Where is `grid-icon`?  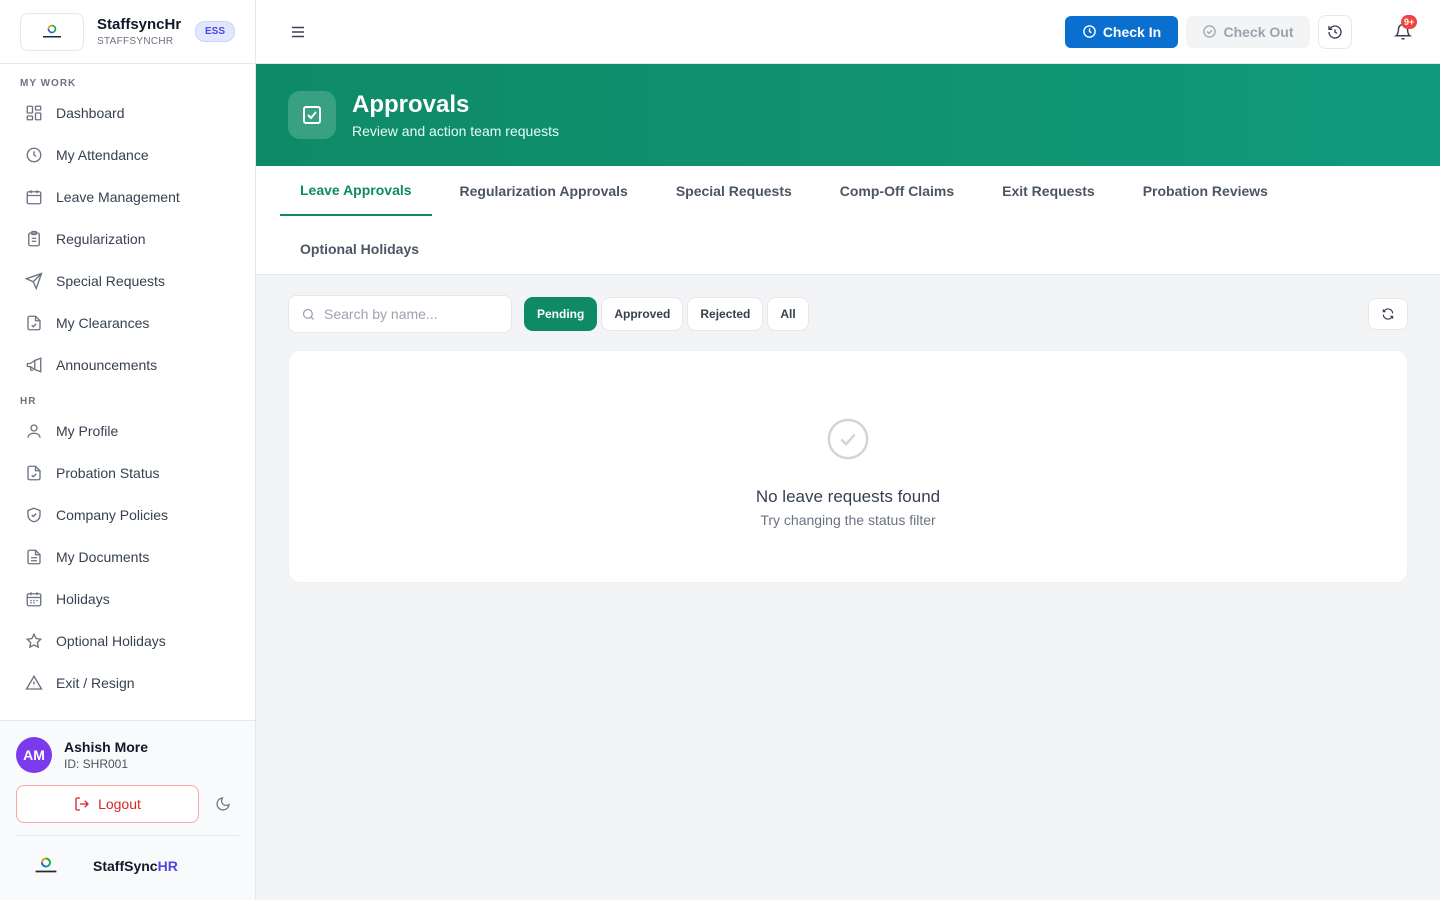
grid-icon is located at coordinates (34, 113).